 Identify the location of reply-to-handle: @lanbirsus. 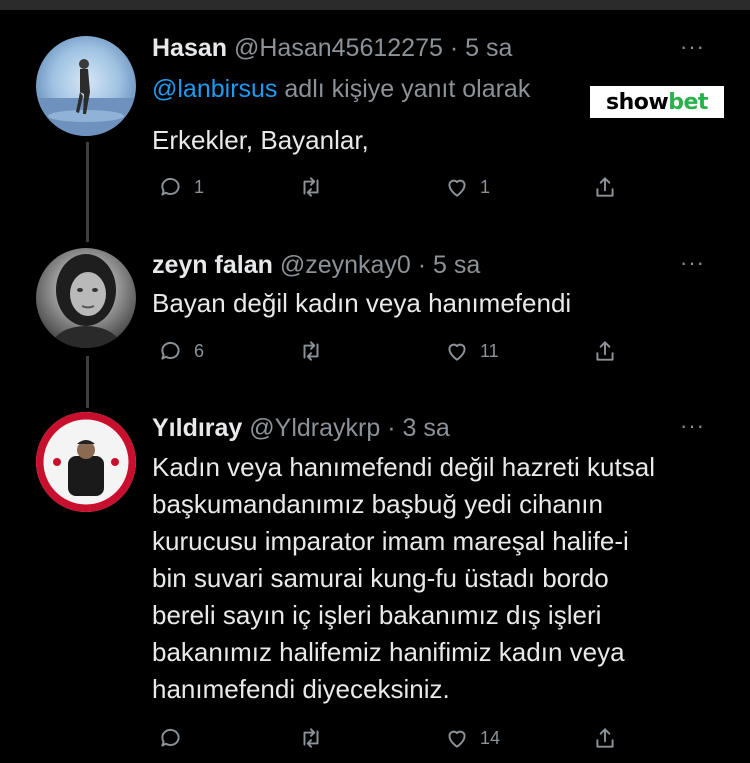
(214, 89).